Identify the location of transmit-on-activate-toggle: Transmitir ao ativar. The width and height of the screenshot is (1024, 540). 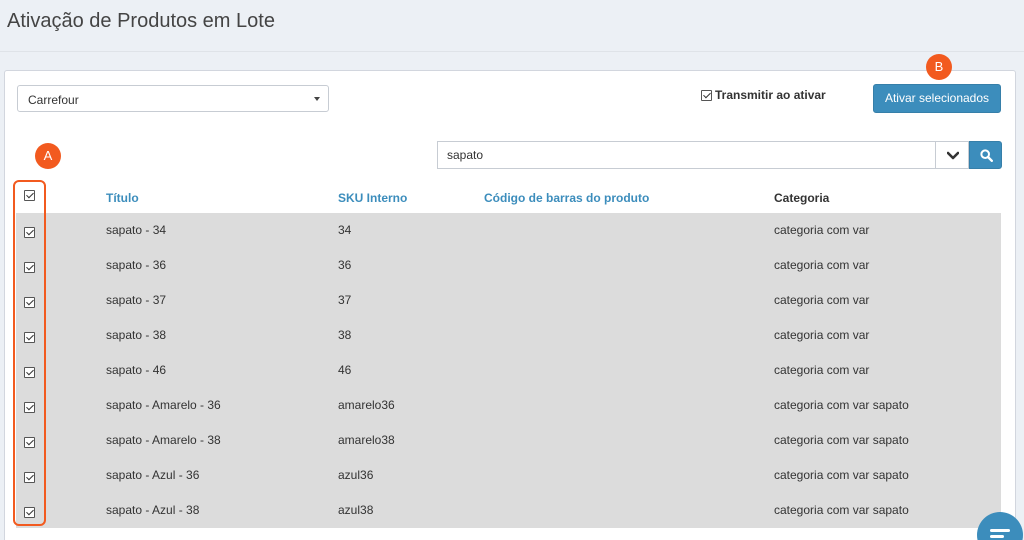
(763, 95).